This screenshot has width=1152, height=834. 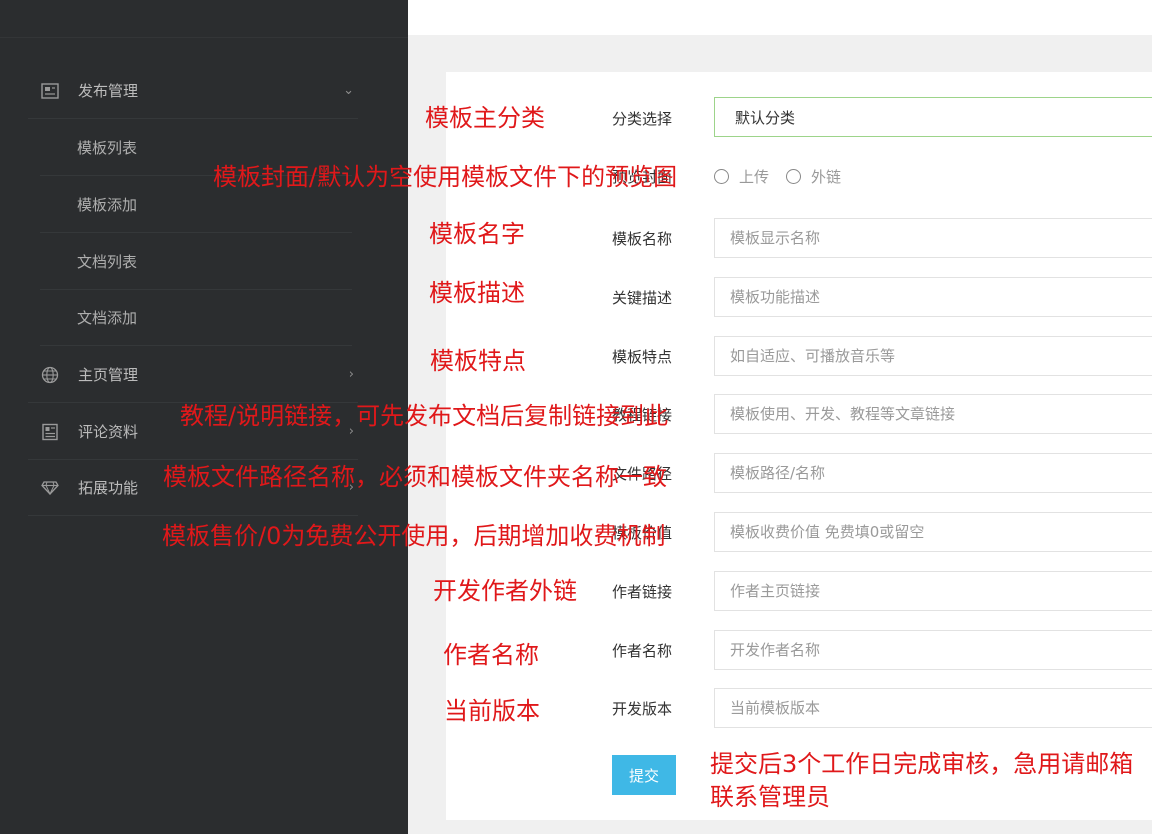 I want to click on tutorial-input, so click(x=933, y=414).